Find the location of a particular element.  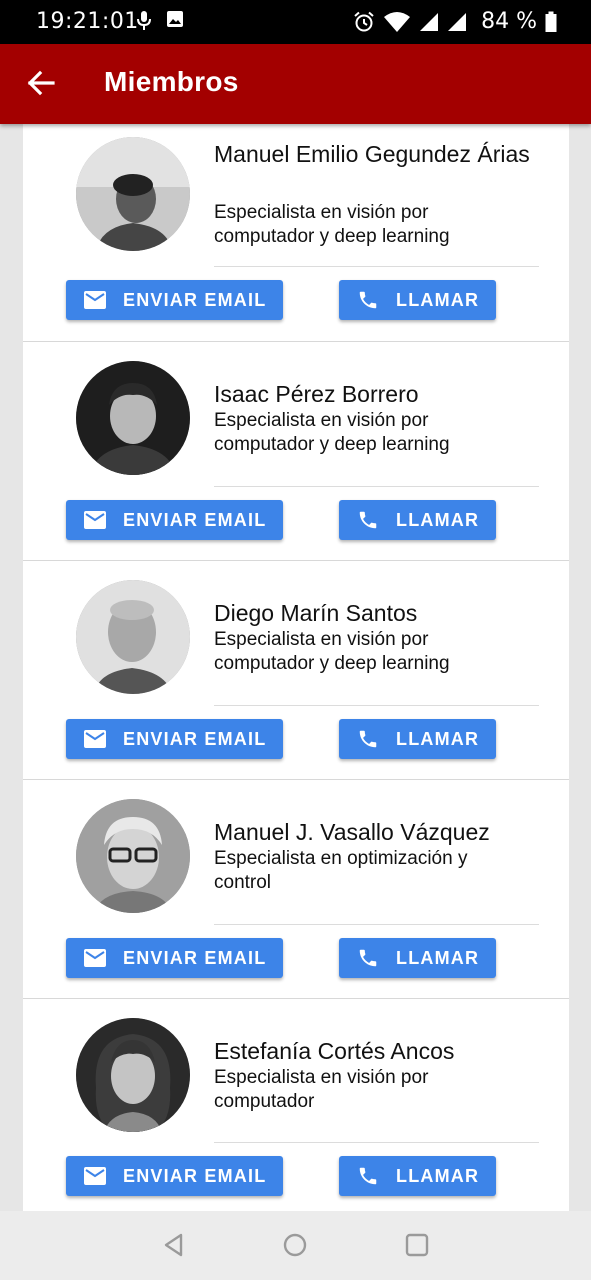

arrow-left-icon is located at coordinates (41, 83).